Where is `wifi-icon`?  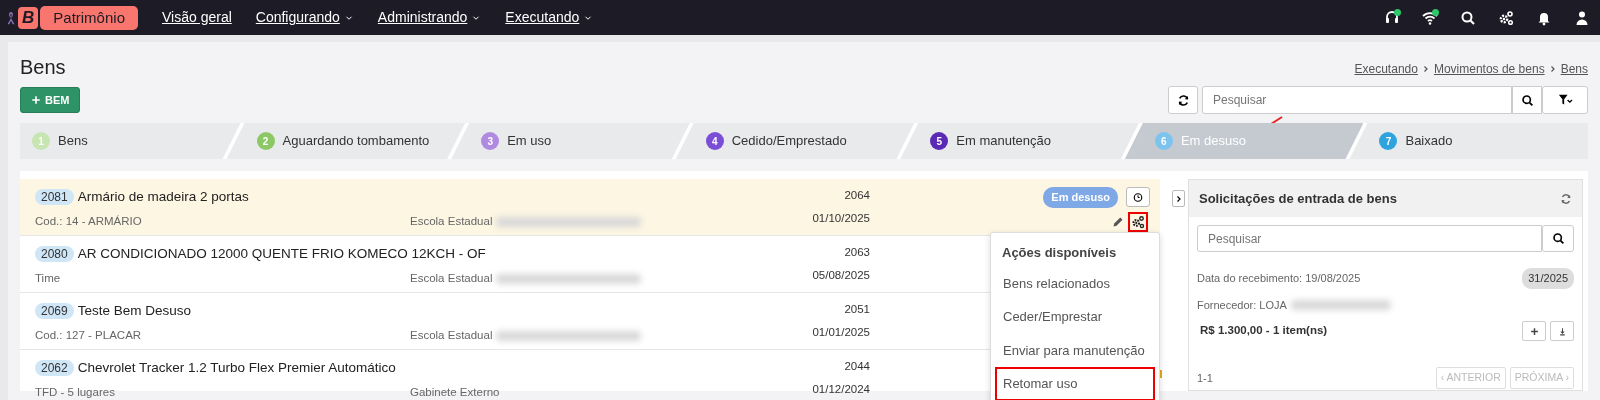
wifi-icon is located at coordinates (1430, 17).